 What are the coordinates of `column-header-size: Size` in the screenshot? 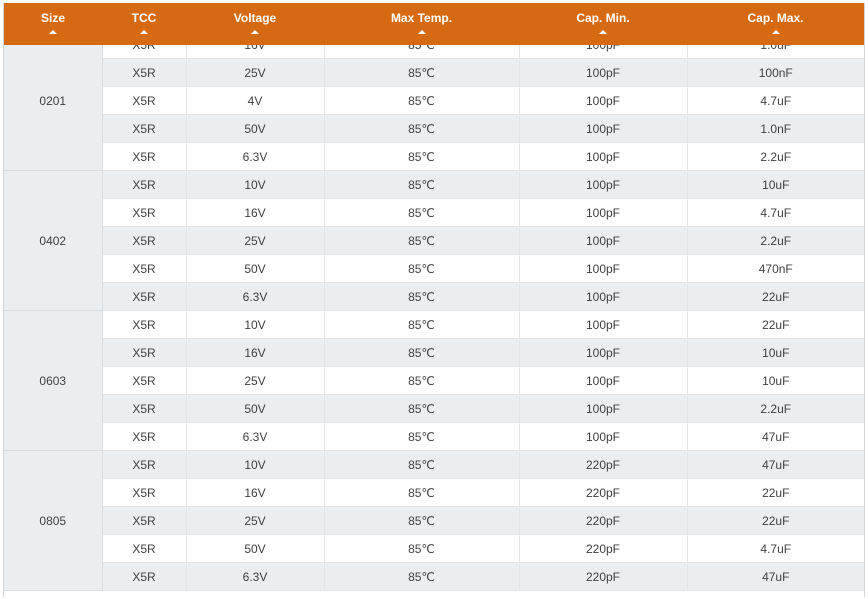 It's located at (53, 24).